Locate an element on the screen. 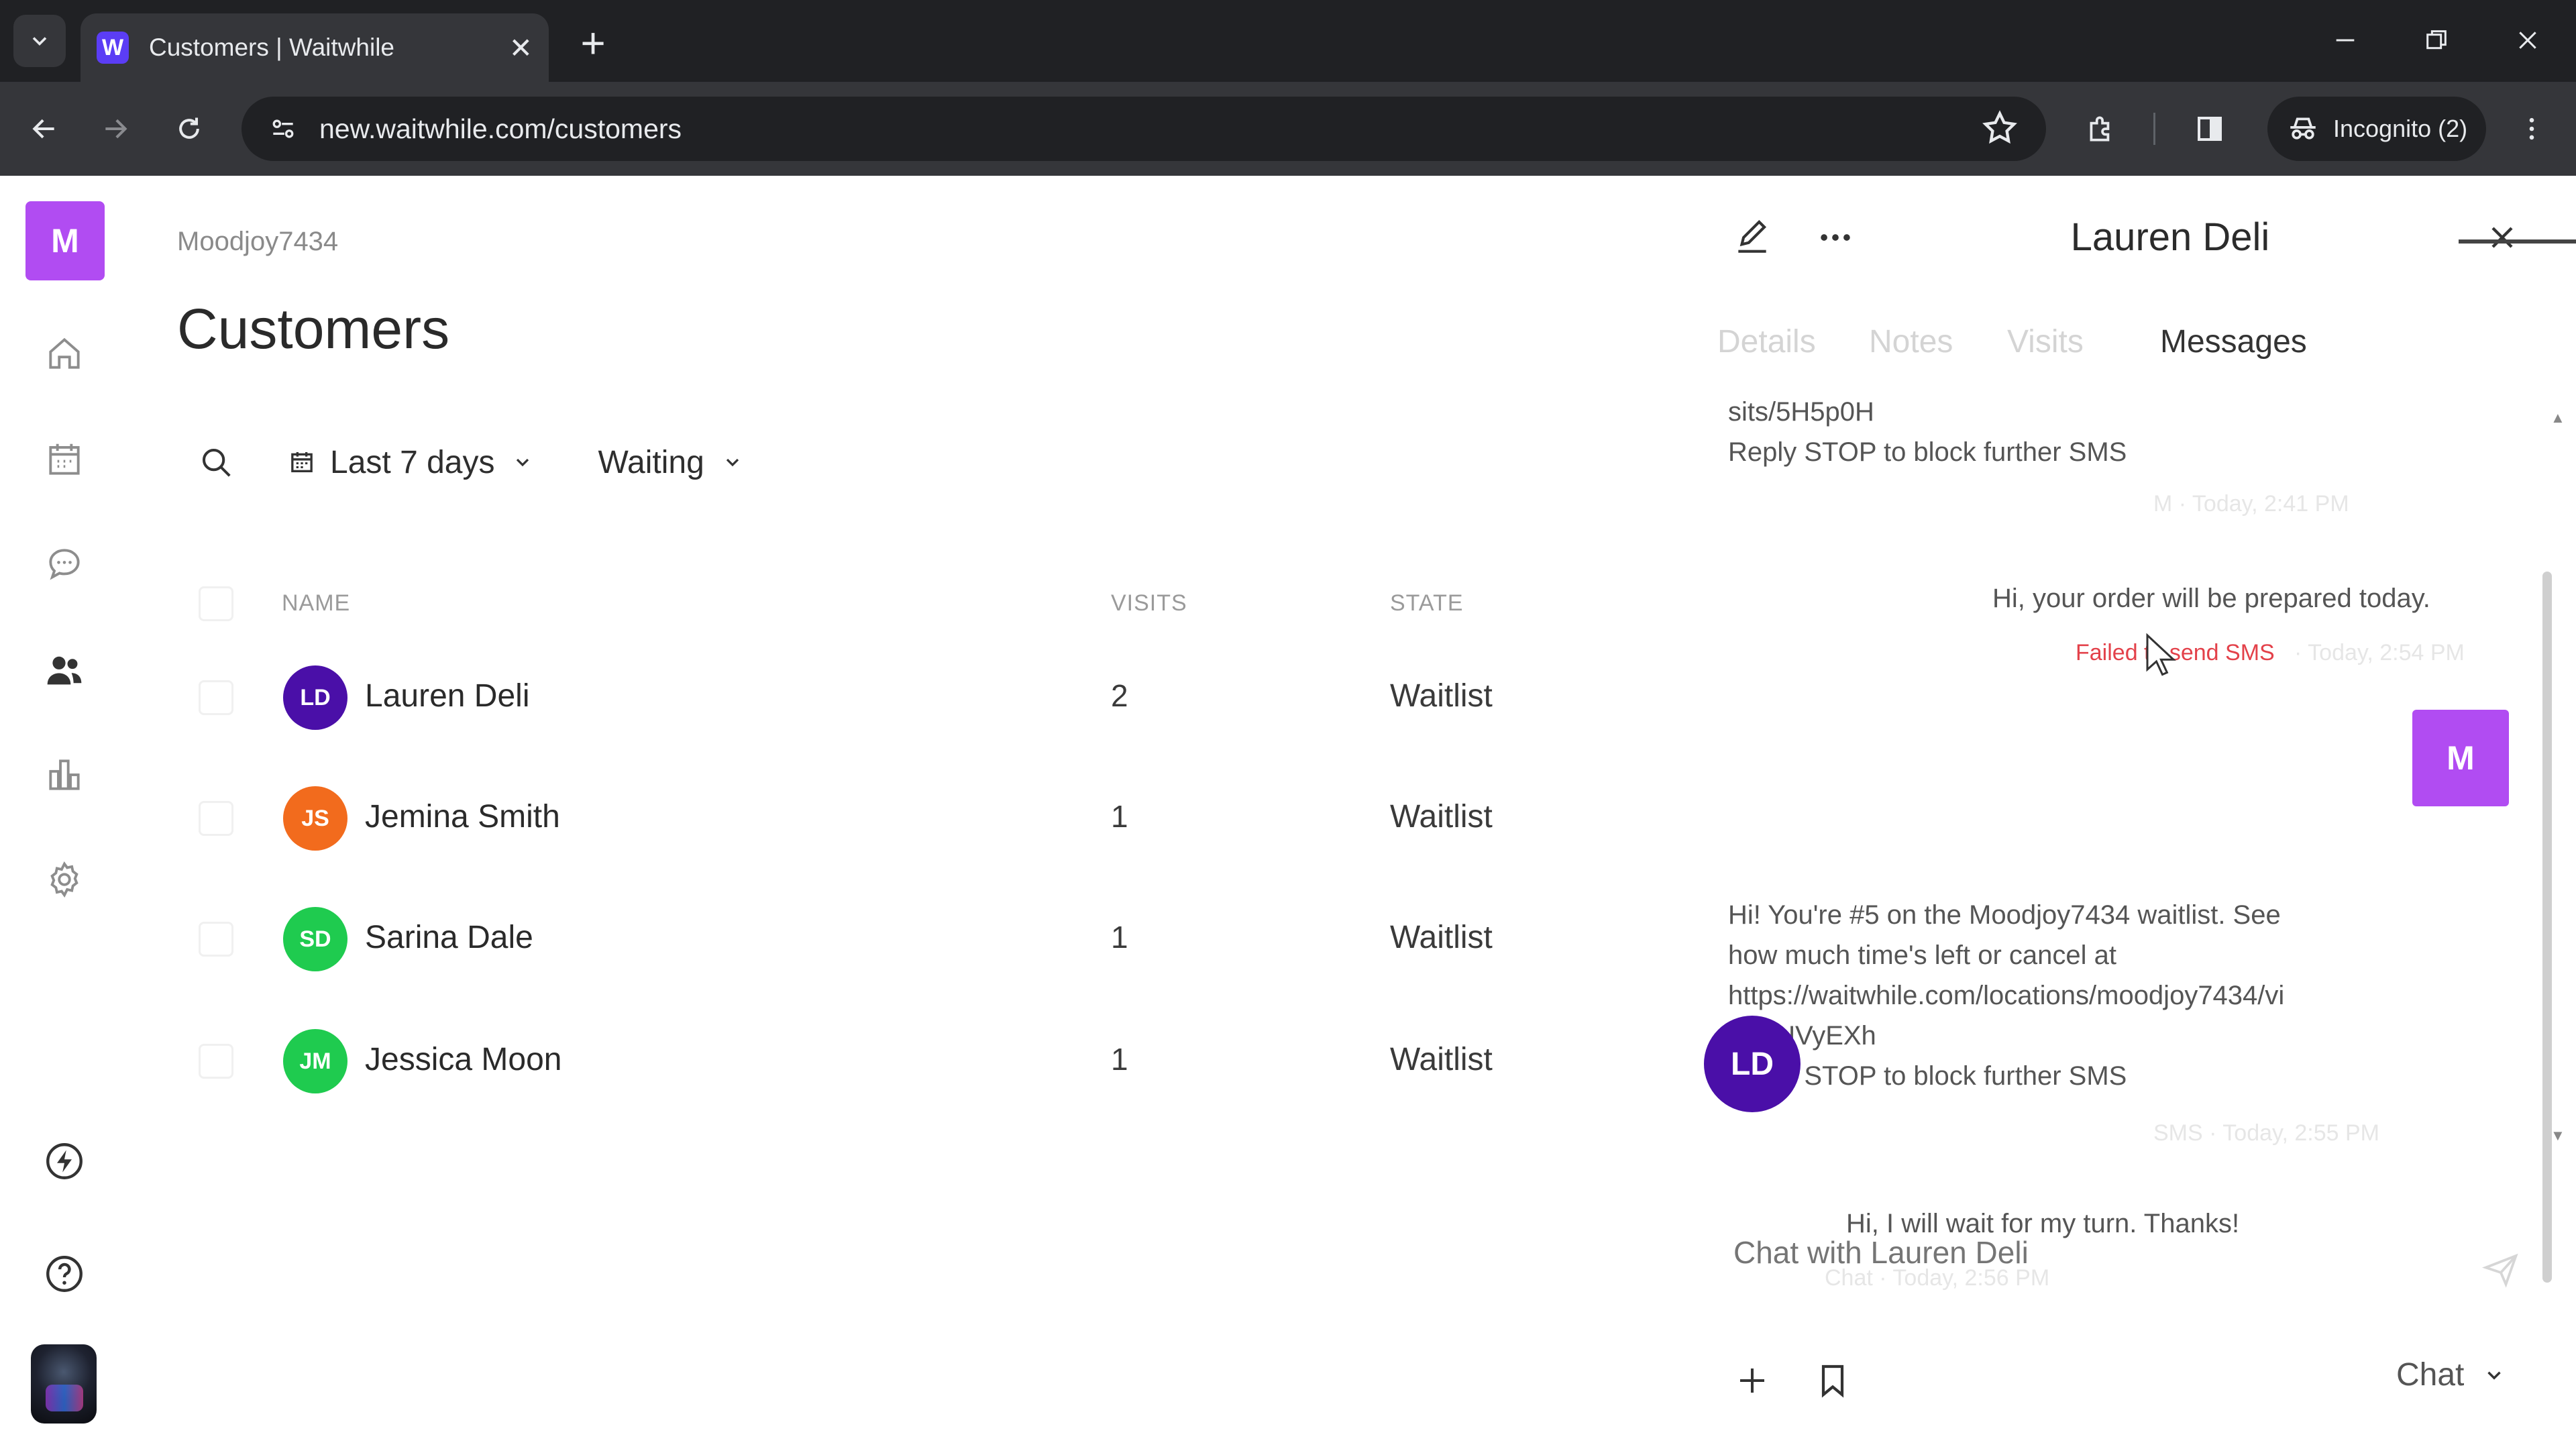  message-text: Reply STOP to block further SMS is located at coordinates (1927, 452).